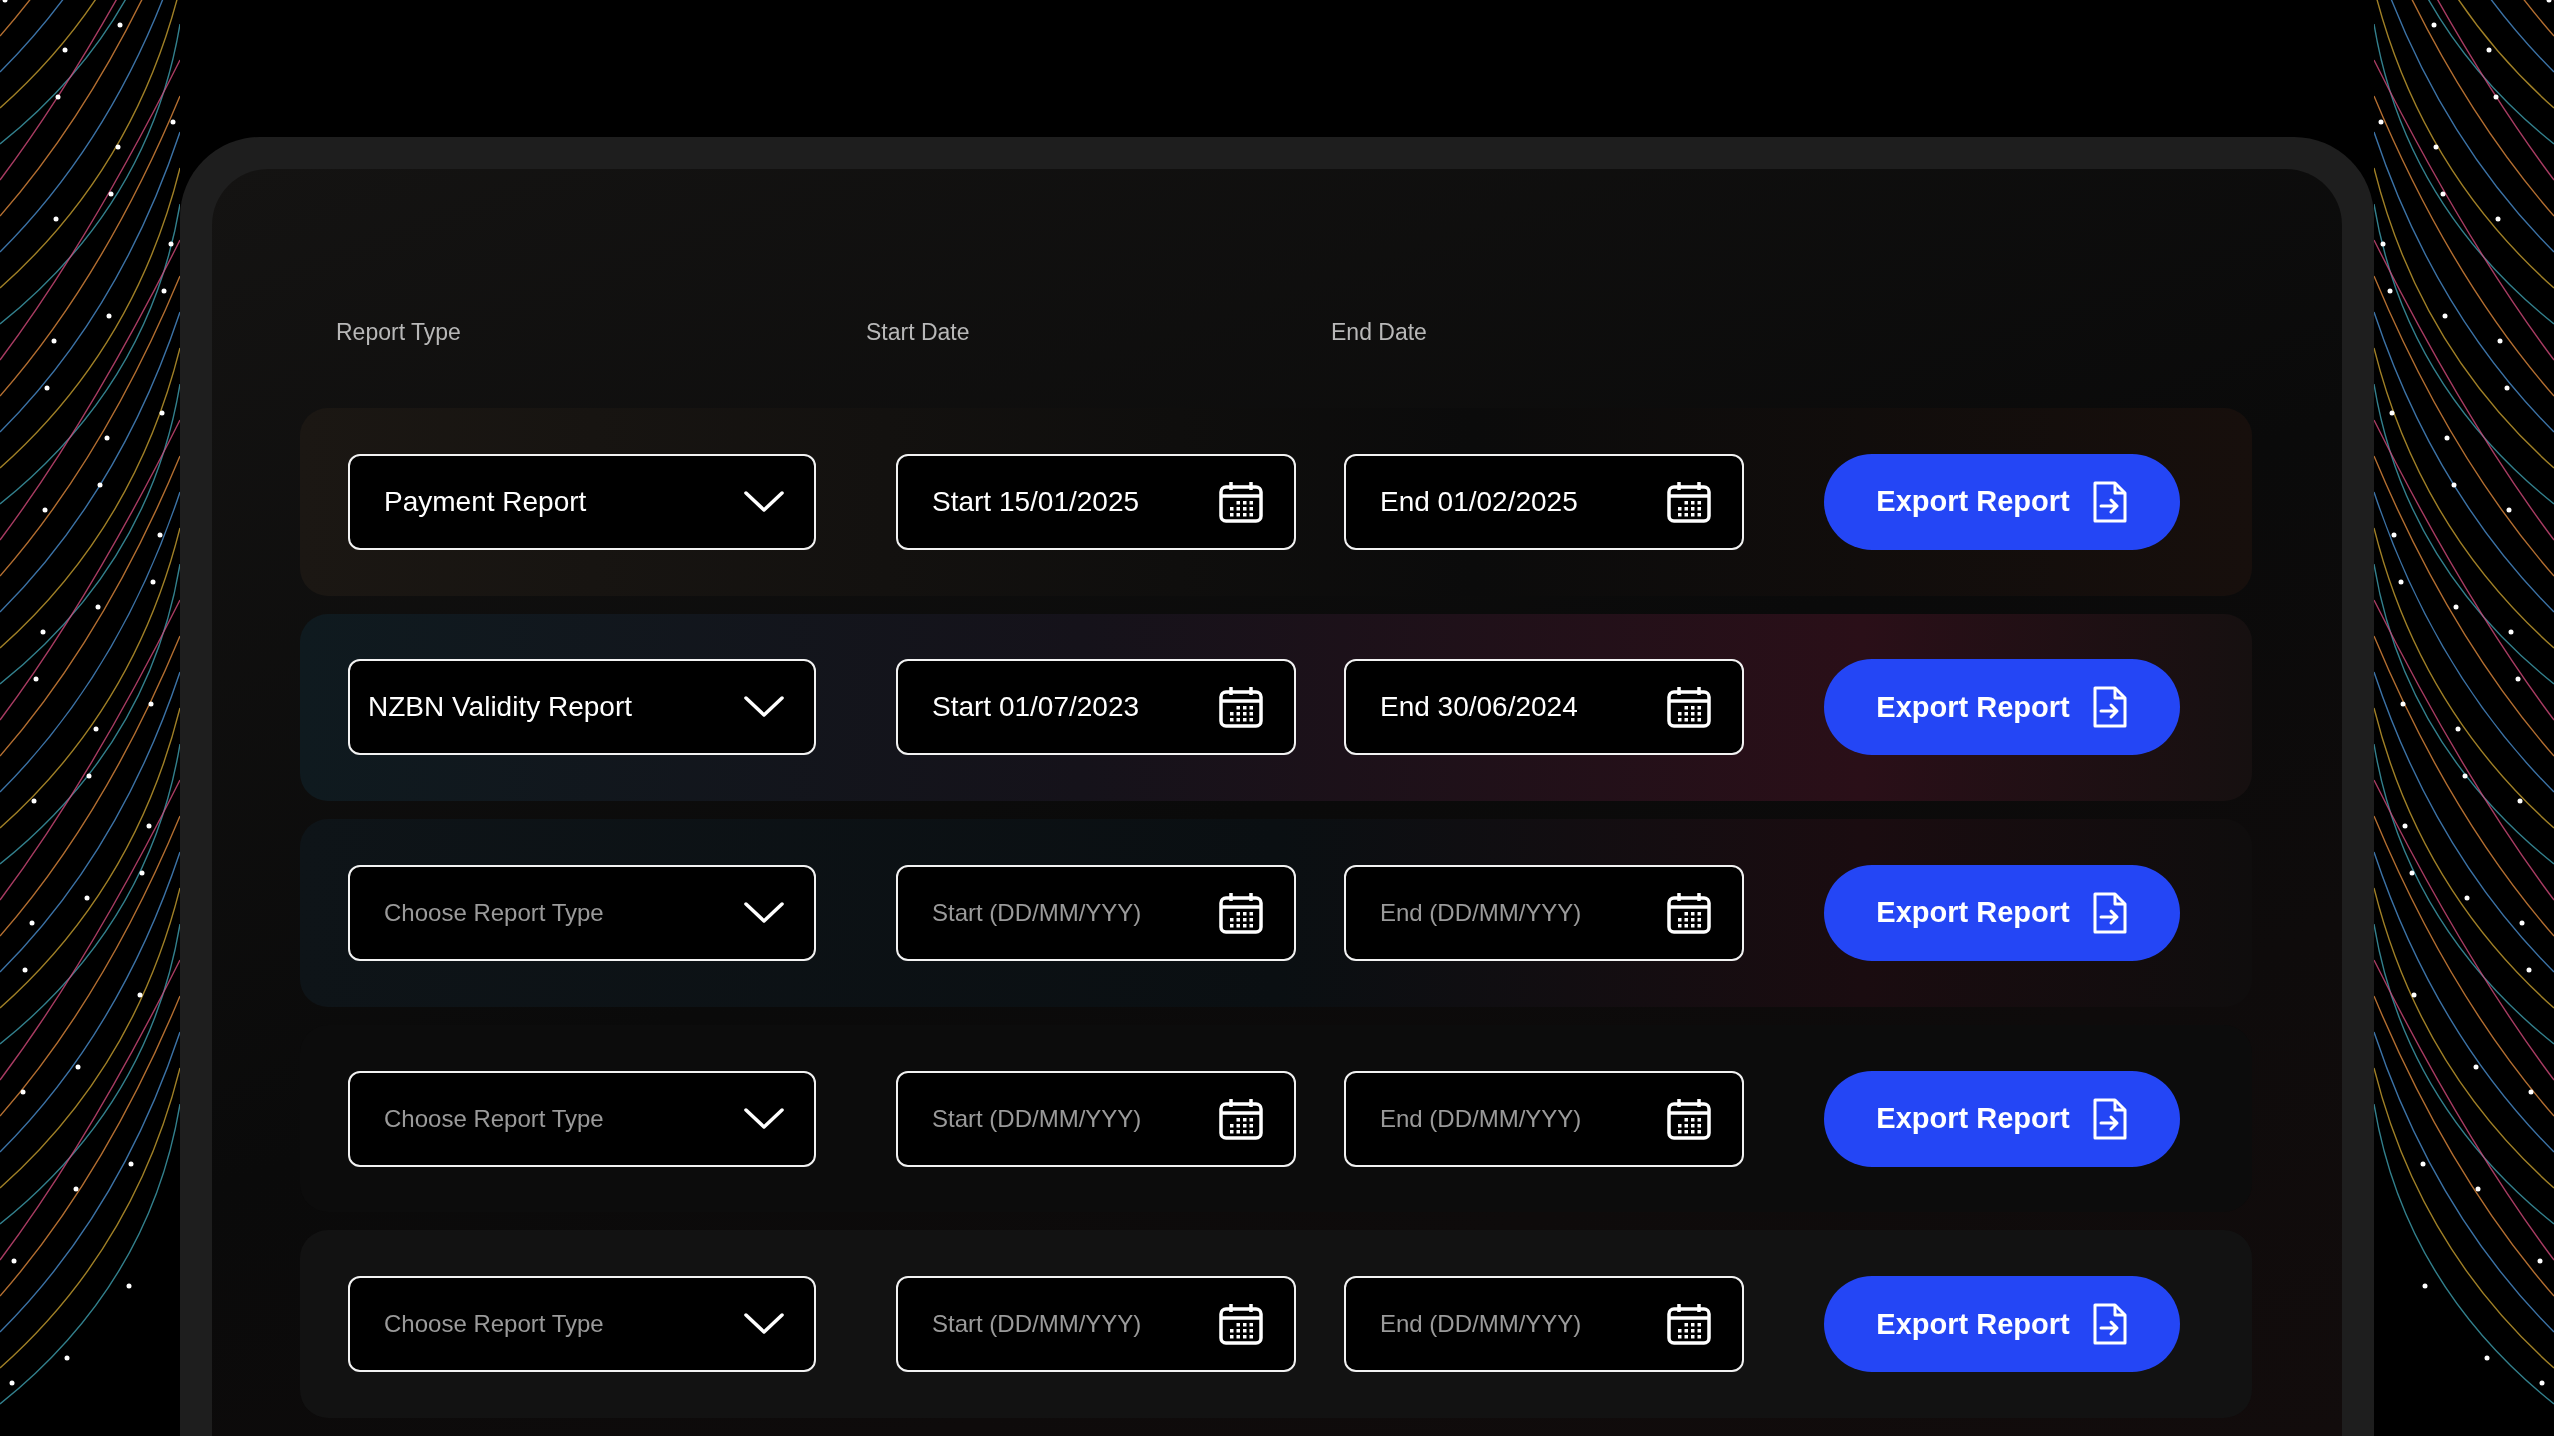  What do you see at coordinates (1379, 332) in the screenshot?
I see `column-header: End Date` at bounding box center [1379, 332].